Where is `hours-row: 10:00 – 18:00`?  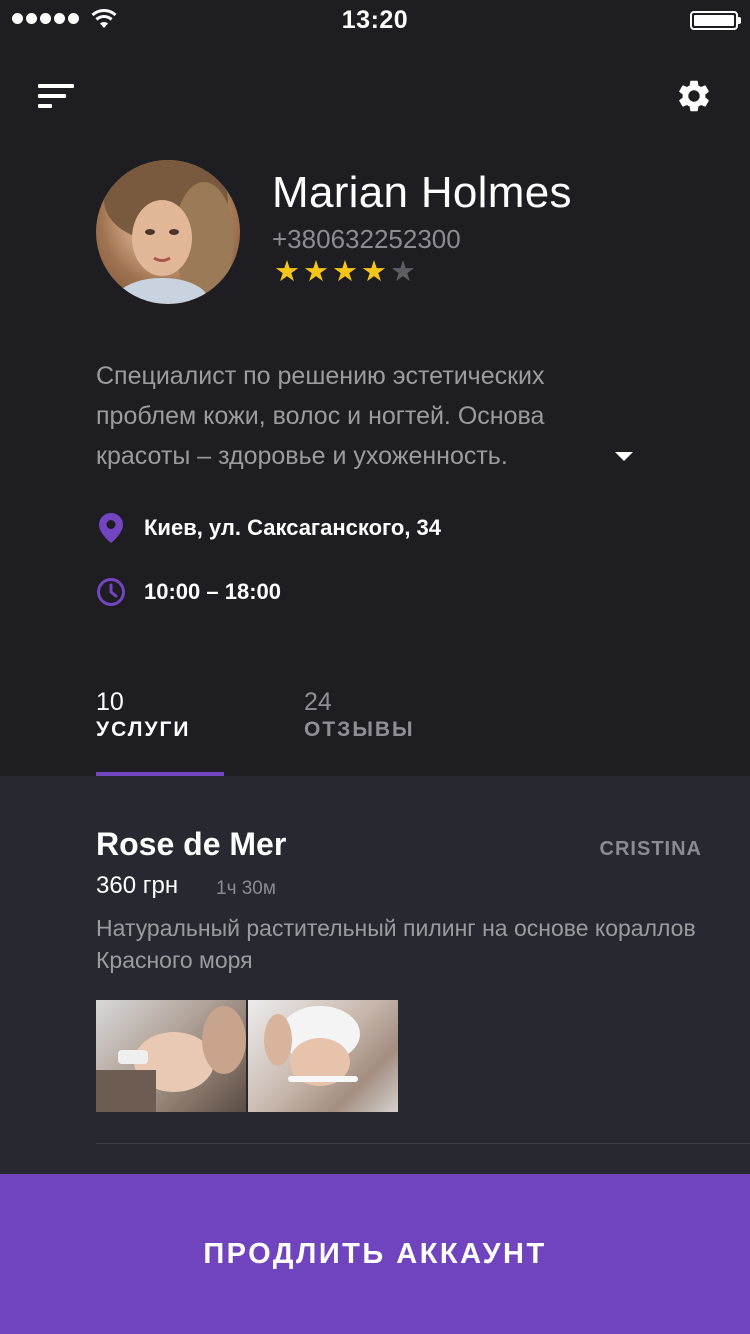 hours-row: 10:00 – 18:00 is located at coordinates (188, 592).